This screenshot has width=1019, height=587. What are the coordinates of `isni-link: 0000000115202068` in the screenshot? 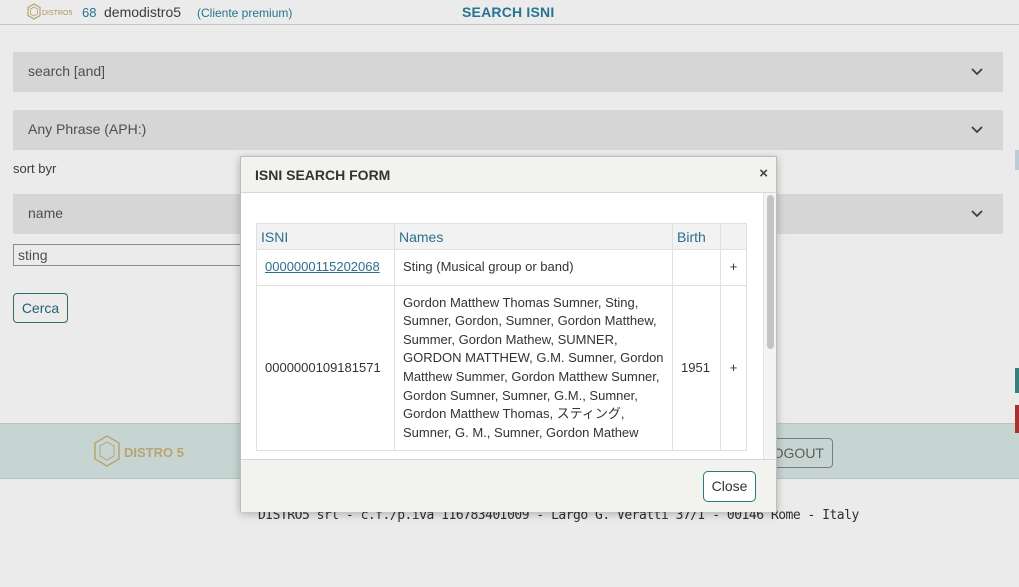 It's located at (322, 266).